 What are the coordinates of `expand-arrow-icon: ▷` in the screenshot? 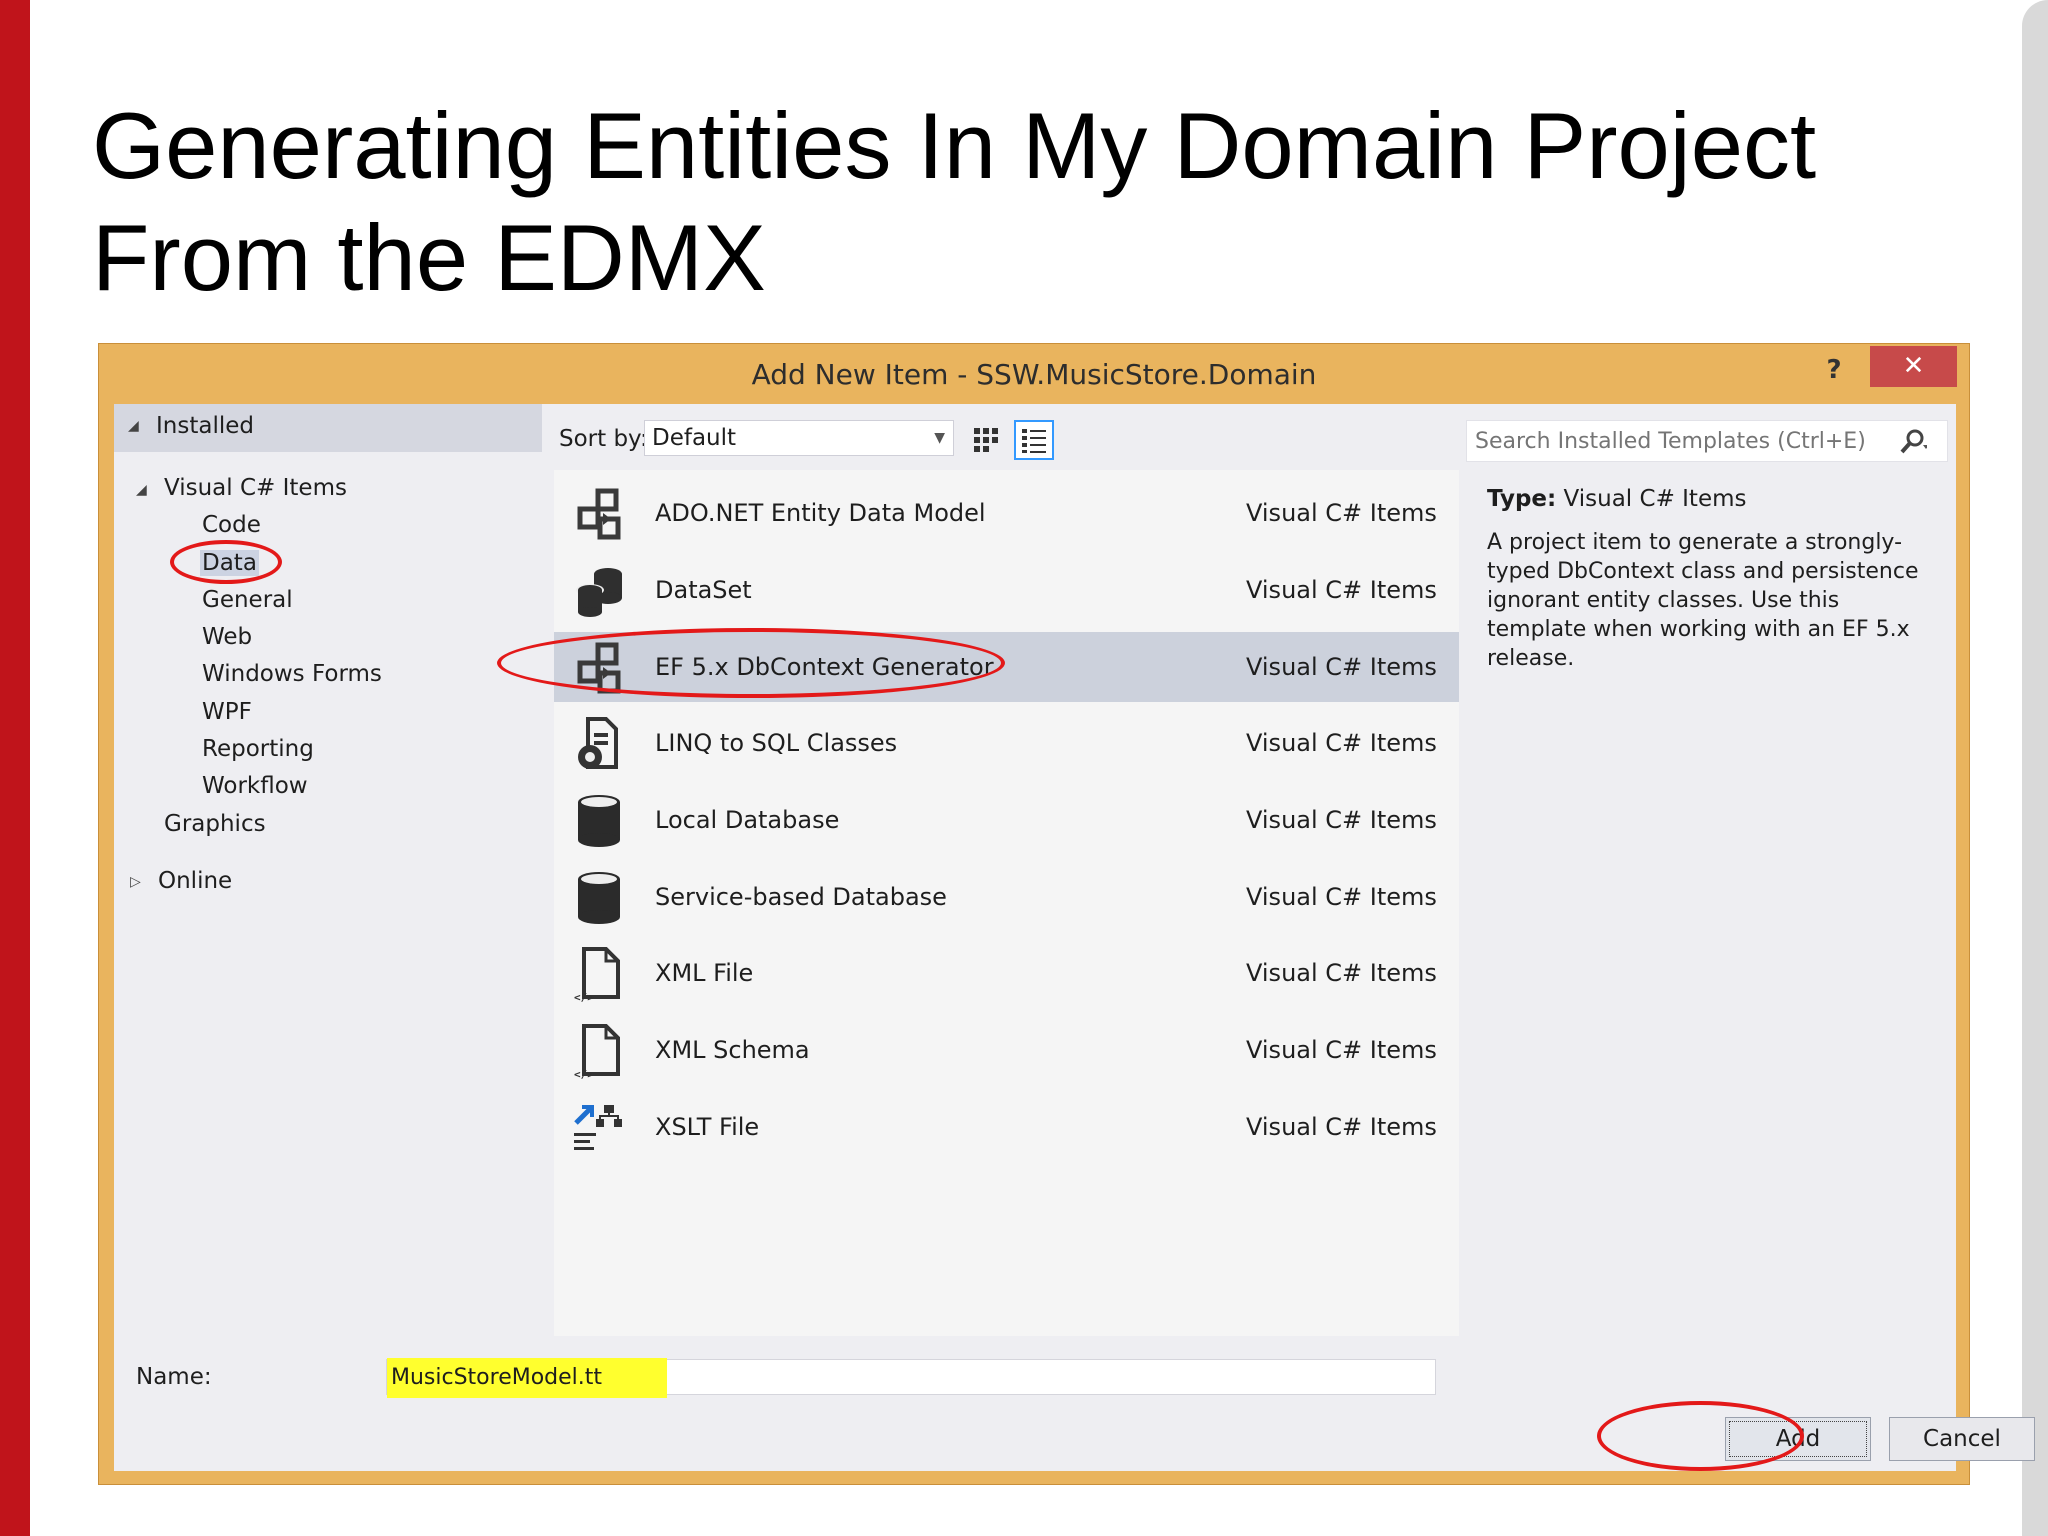 It's located at (135, 882).